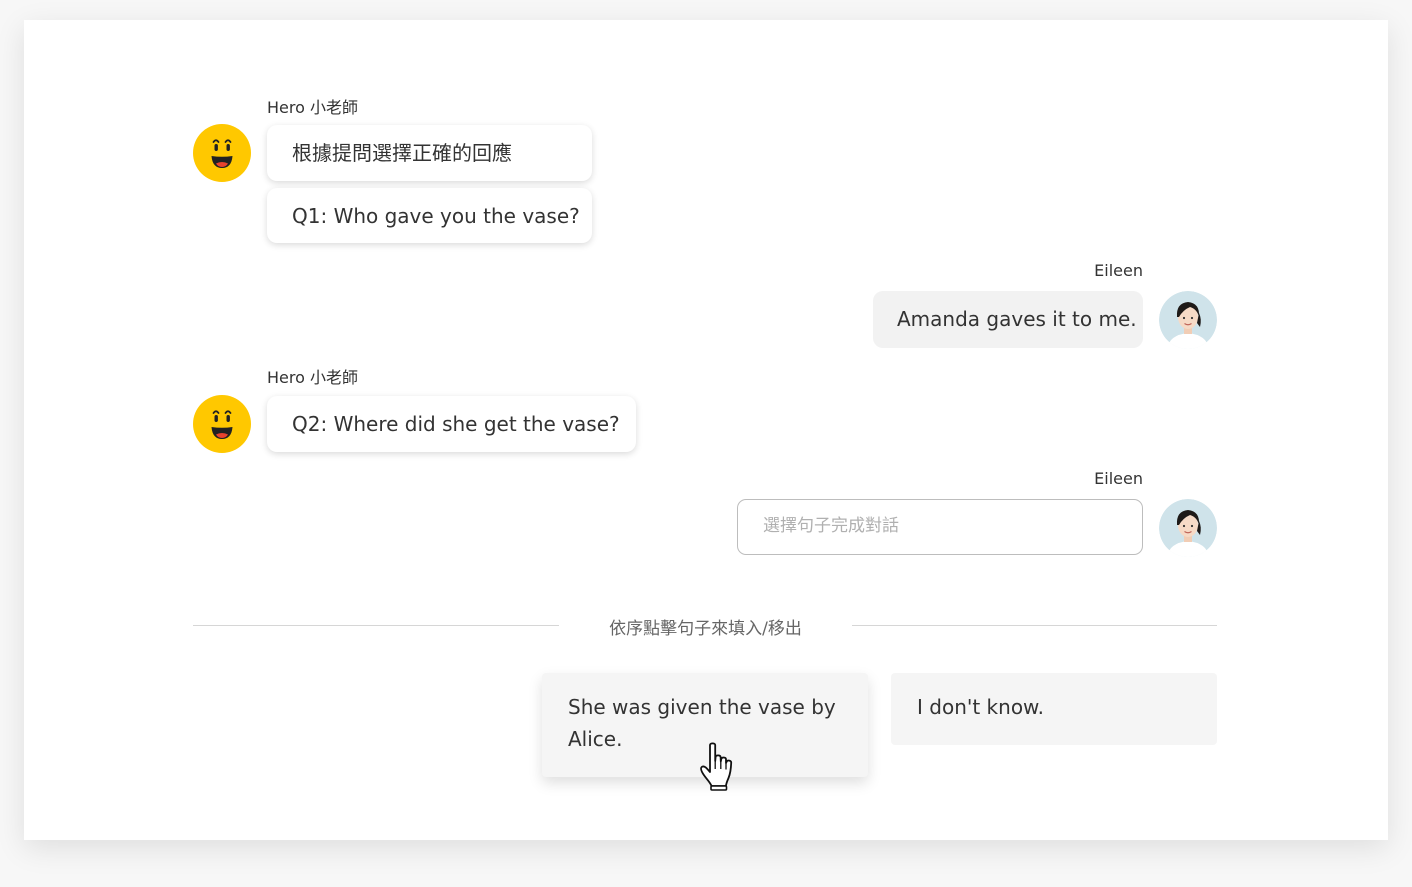 Image resolution: width=1412 pixels, height=887 pixels. I want to click on bot-question-1-bubble: Q1: Who gave you the vase?, so click(429, 215).